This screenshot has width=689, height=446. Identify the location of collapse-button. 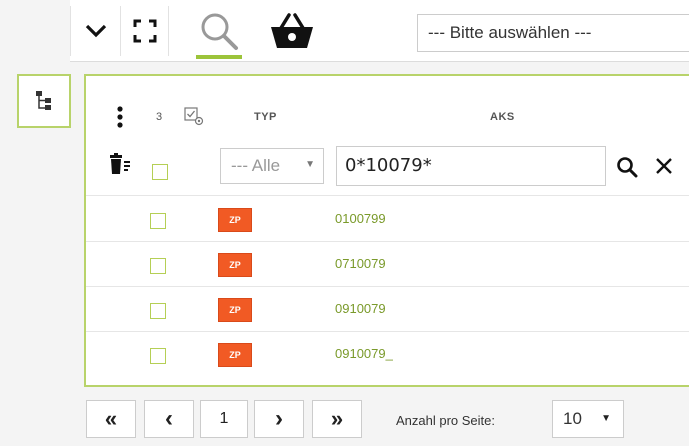
(96, 31).